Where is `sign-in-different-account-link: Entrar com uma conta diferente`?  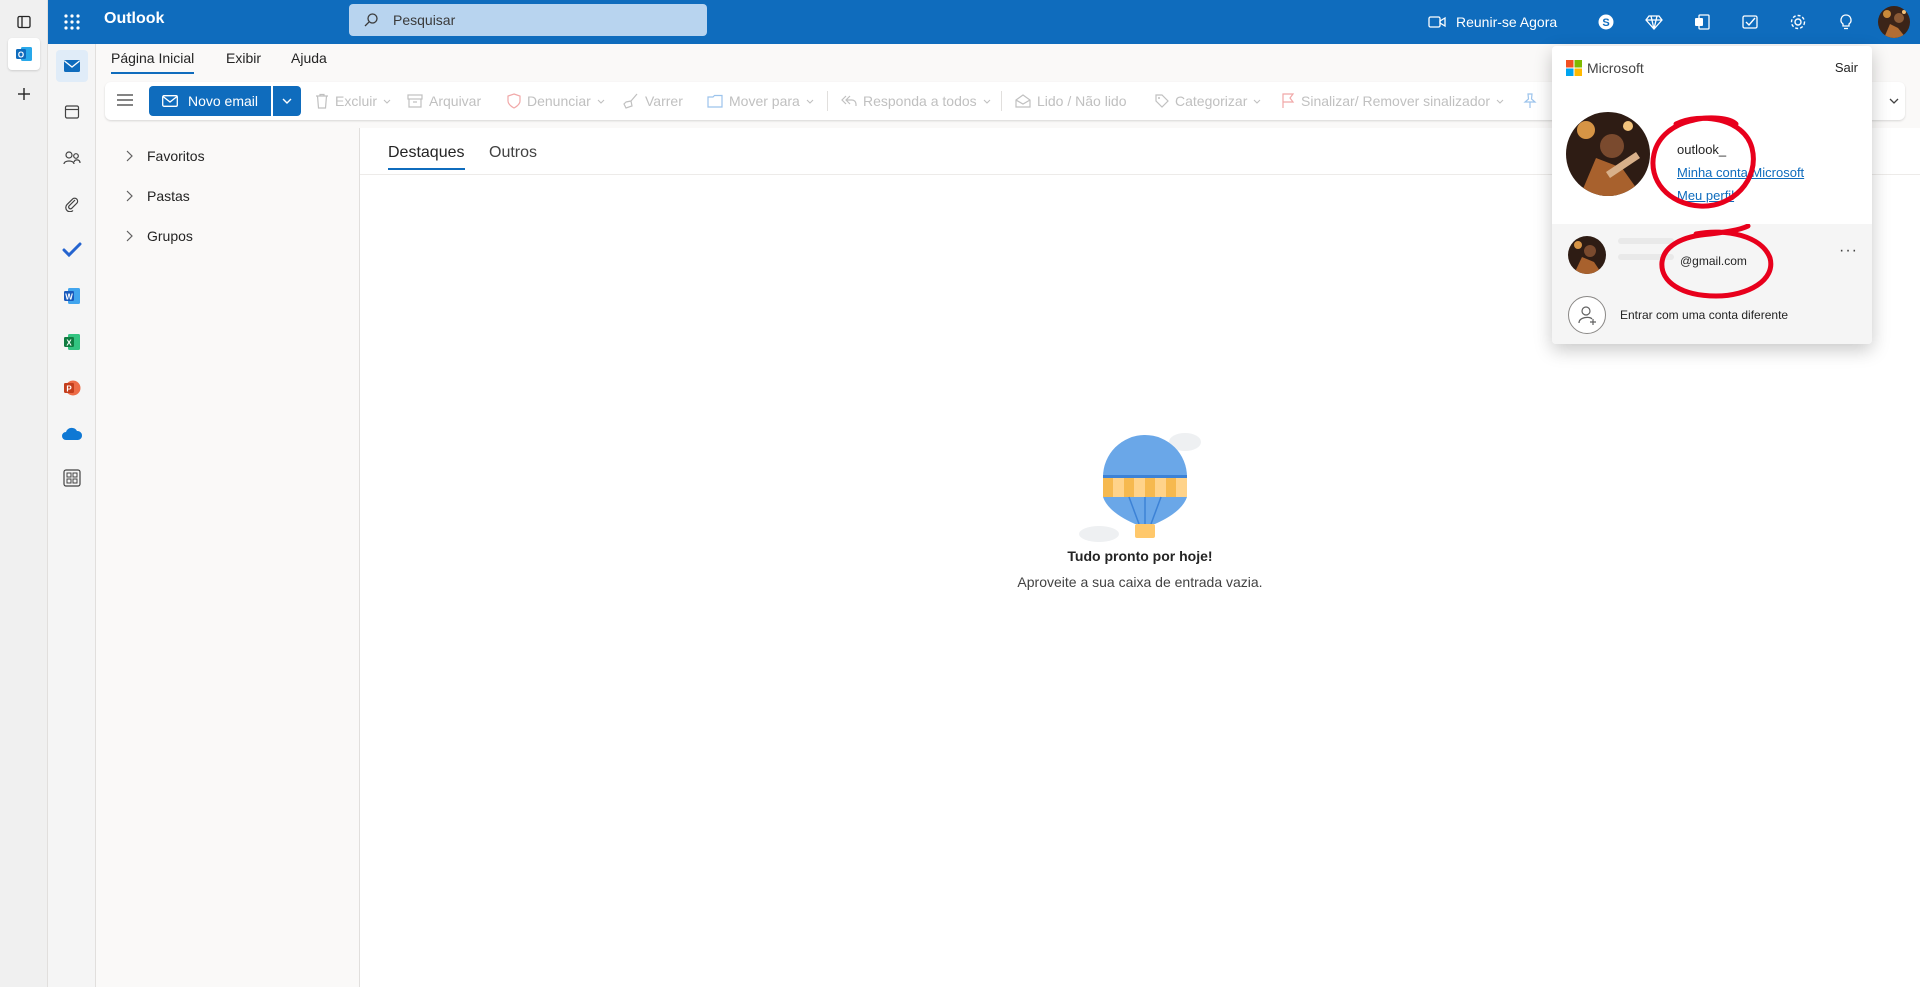 sign-in-different-account-link: Entrar com uma conta diferente is located at coordinates (1704, 315).